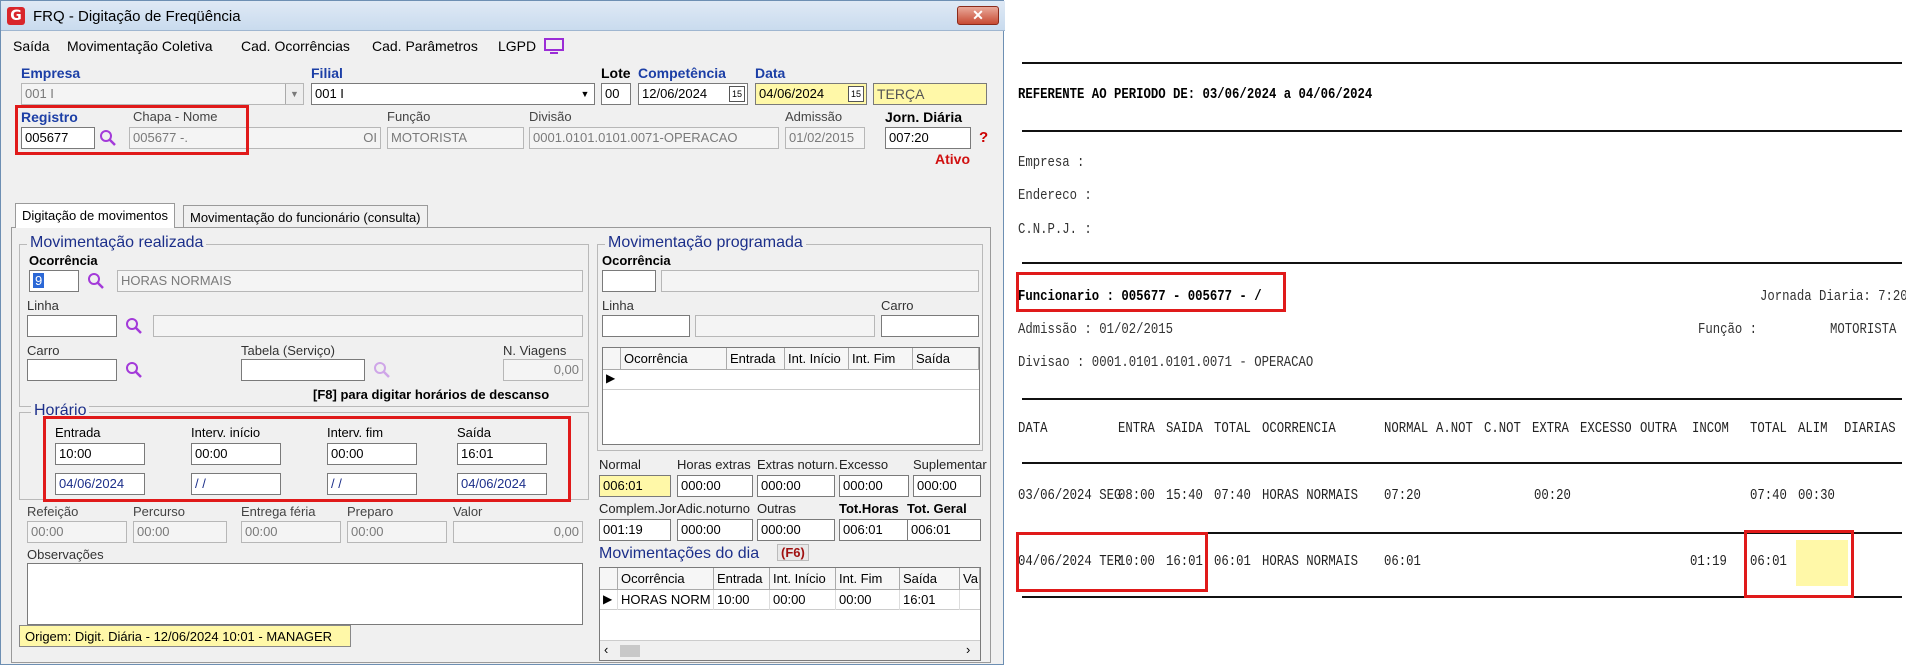 This screenshot has width=1906, height=665. What do you see at coordinates (140, 46) in the screenshot?
I see `menu-movimentacao-coletiva: Movimentação Coletiva` at bounding box center [140, 46].